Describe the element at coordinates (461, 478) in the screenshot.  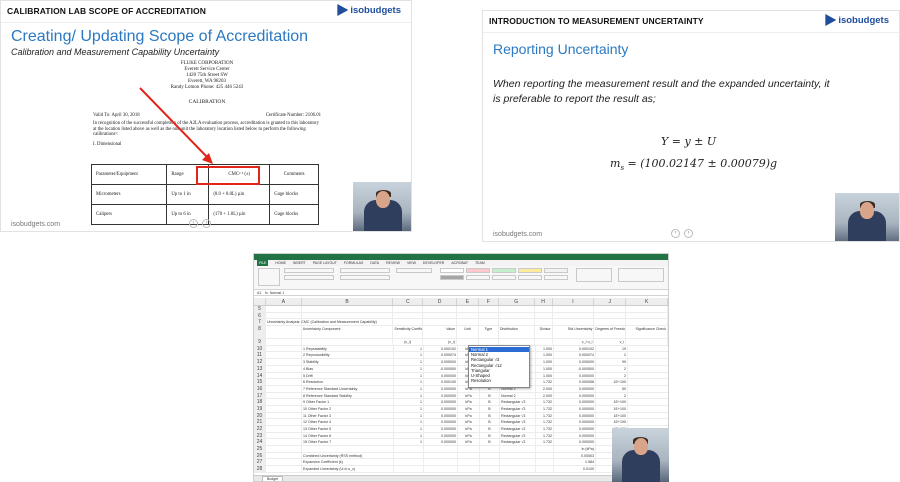
I see `sheet-tabs: Budget` at that location.